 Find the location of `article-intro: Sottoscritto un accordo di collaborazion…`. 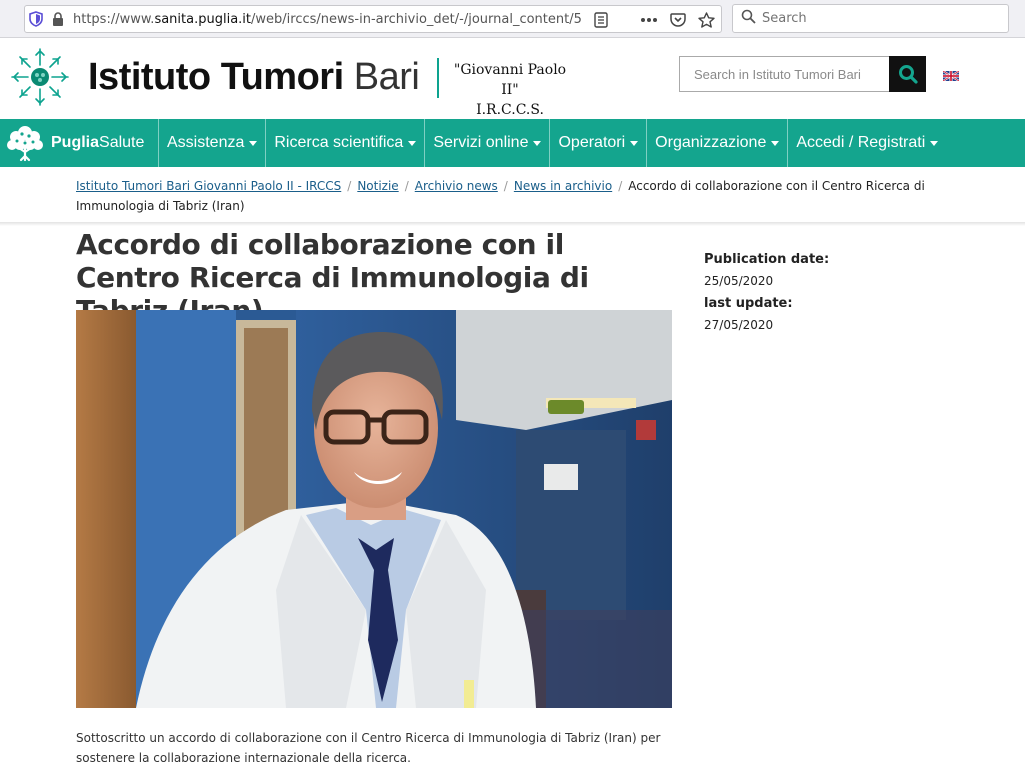

article-intro: Sottoscritto un accordo di collaborazion… is located at coordinates (368, 748).